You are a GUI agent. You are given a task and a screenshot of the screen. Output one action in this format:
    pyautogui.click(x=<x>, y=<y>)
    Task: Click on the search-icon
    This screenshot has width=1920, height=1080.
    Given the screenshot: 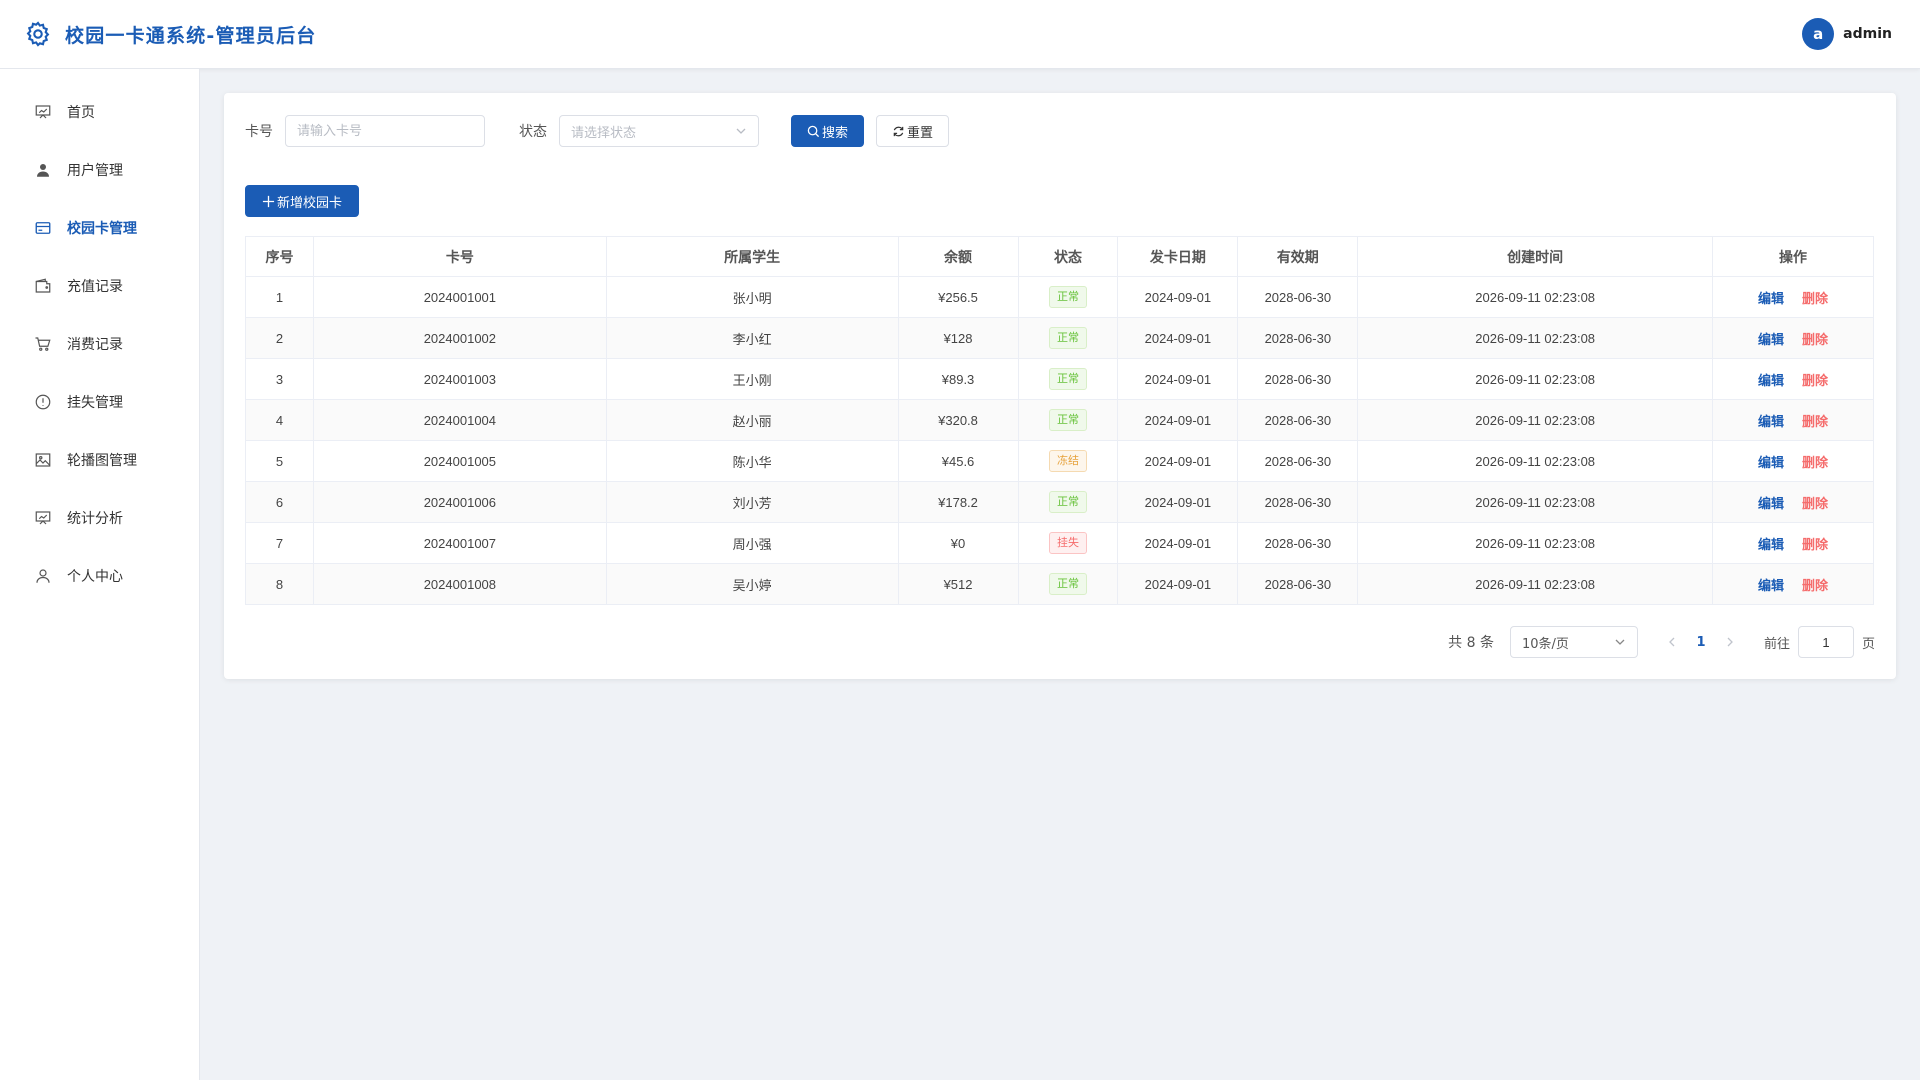 What is the action you would take?
    pyautogui.click(x=813, y=131)
    